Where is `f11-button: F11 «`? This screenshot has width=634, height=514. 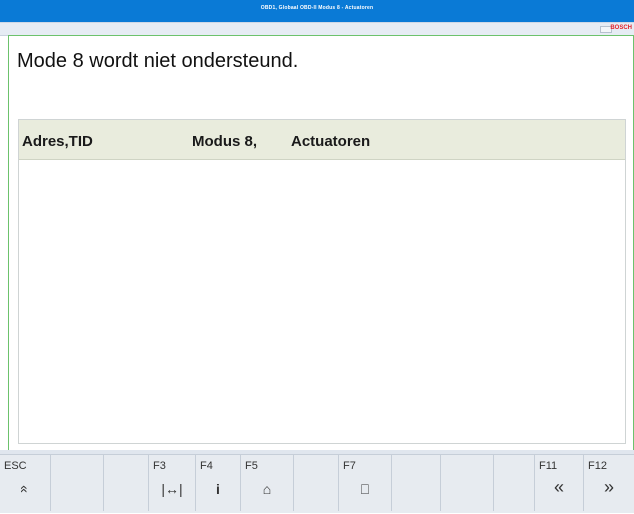 f11-button: F11 « is located at coordinates (559, 483).